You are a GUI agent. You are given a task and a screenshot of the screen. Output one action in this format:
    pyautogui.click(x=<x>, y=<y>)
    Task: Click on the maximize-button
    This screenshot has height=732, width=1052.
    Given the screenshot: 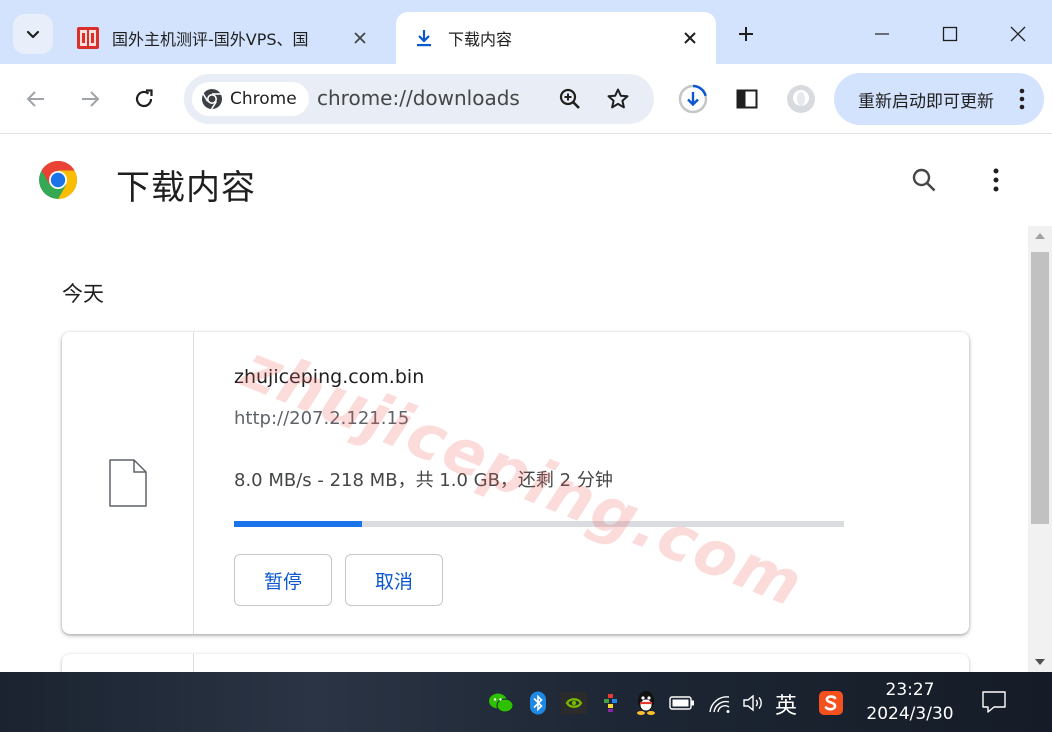 What is the action you would take?
    pyautogui.click(x=950, y=34)
    